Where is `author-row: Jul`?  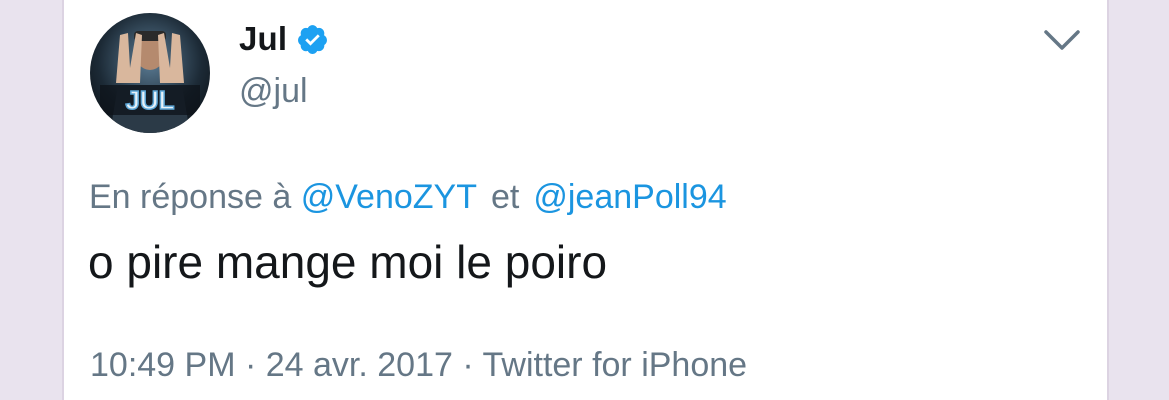
author-row: Jul is located at coordinates (284, 39).